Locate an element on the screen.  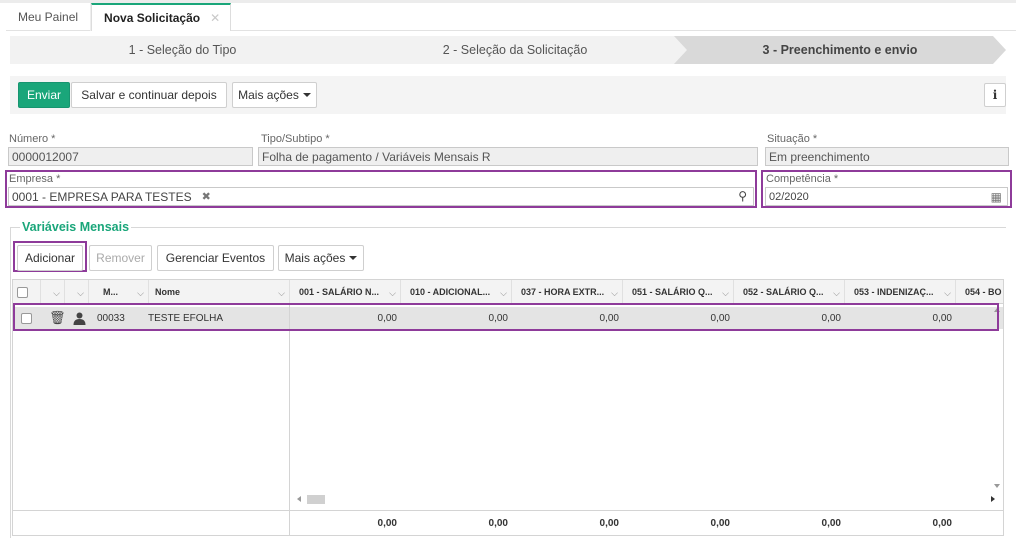
step-3: 3 - Preenchimento e envio is located at coordinates (840, 50).